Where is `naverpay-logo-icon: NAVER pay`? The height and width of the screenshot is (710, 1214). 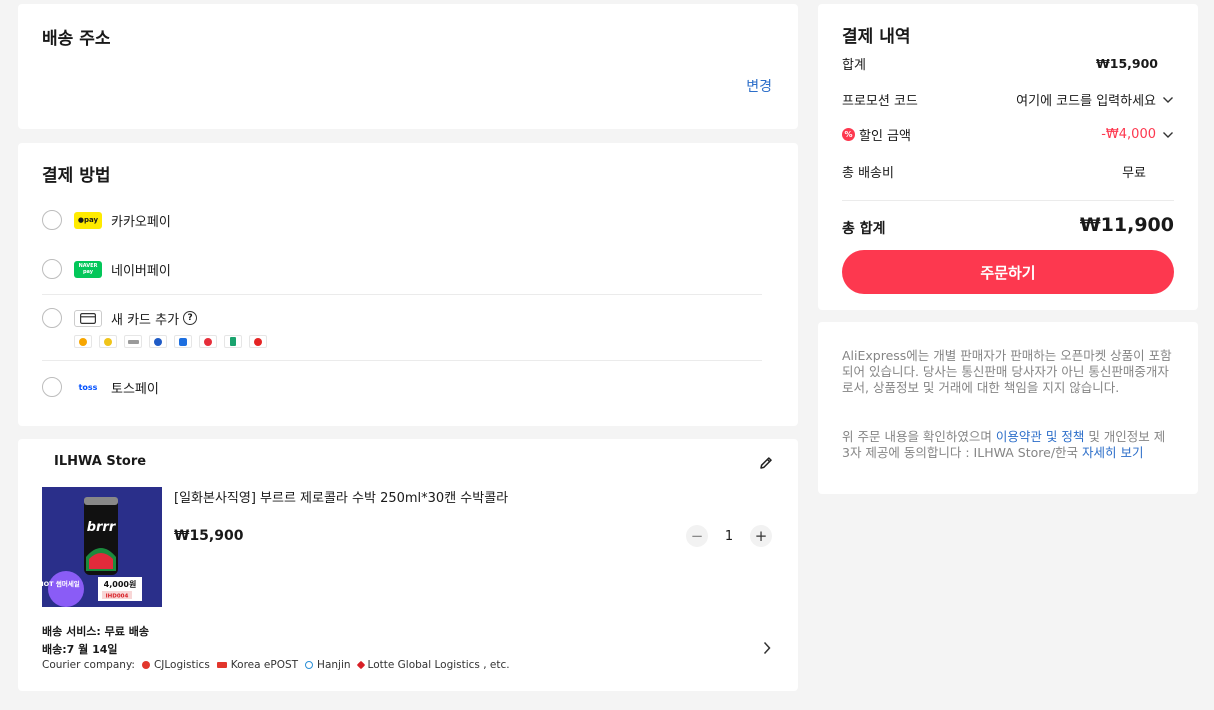 naverpay-logo-icon: NAVER pay is located at coordinates (88, 269).